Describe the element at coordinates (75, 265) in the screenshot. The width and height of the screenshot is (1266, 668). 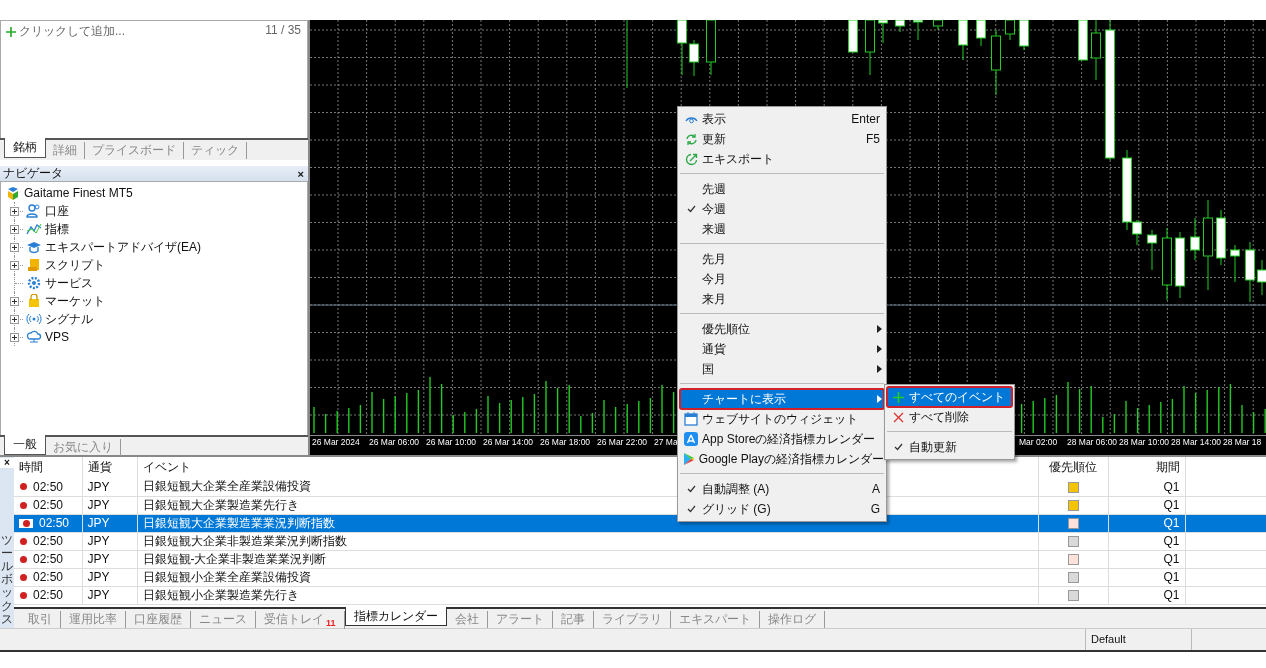
I see `tree-item: スクリプト` at that location.